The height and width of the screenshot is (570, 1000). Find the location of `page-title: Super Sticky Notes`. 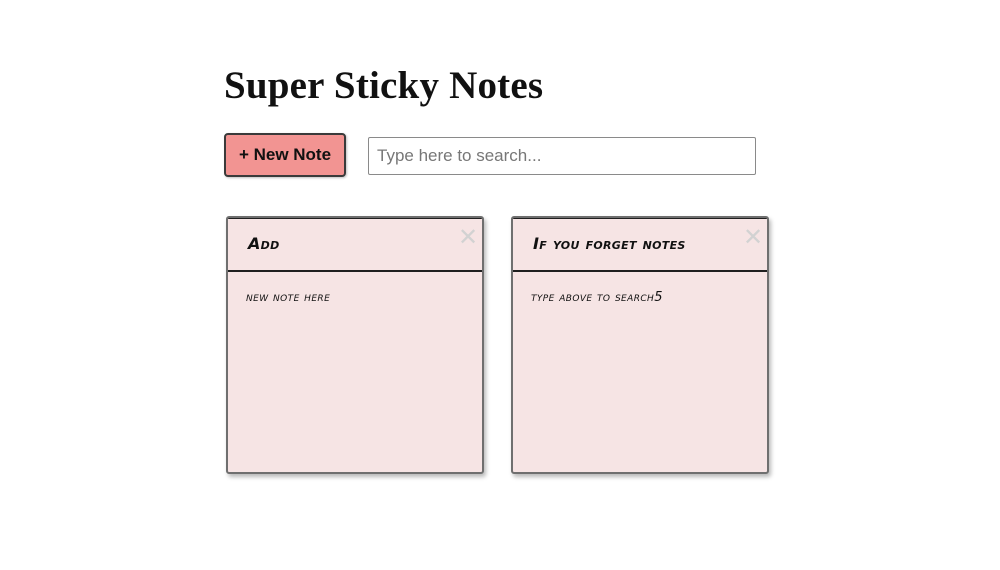

page-title: Super Sticky Notes is located at coordinates (384, 85).